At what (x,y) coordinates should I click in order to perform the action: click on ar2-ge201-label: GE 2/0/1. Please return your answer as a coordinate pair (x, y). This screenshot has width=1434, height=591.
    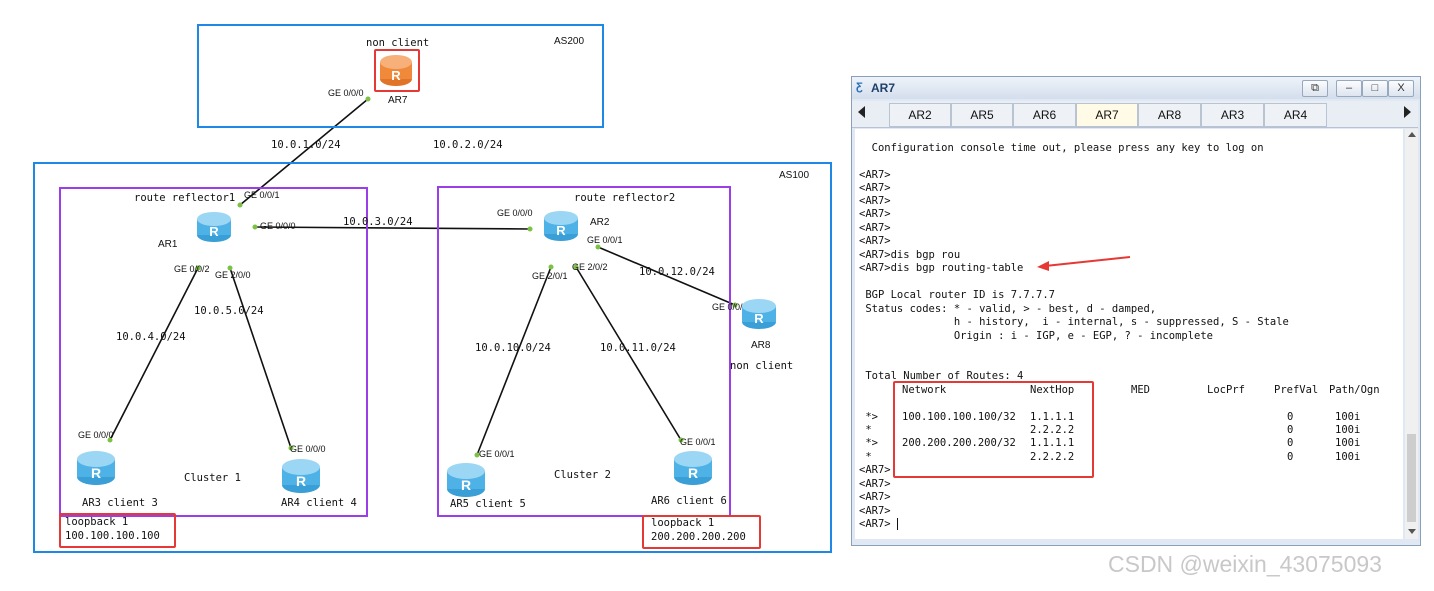
    Looking at the image, I should click on (550, 276).